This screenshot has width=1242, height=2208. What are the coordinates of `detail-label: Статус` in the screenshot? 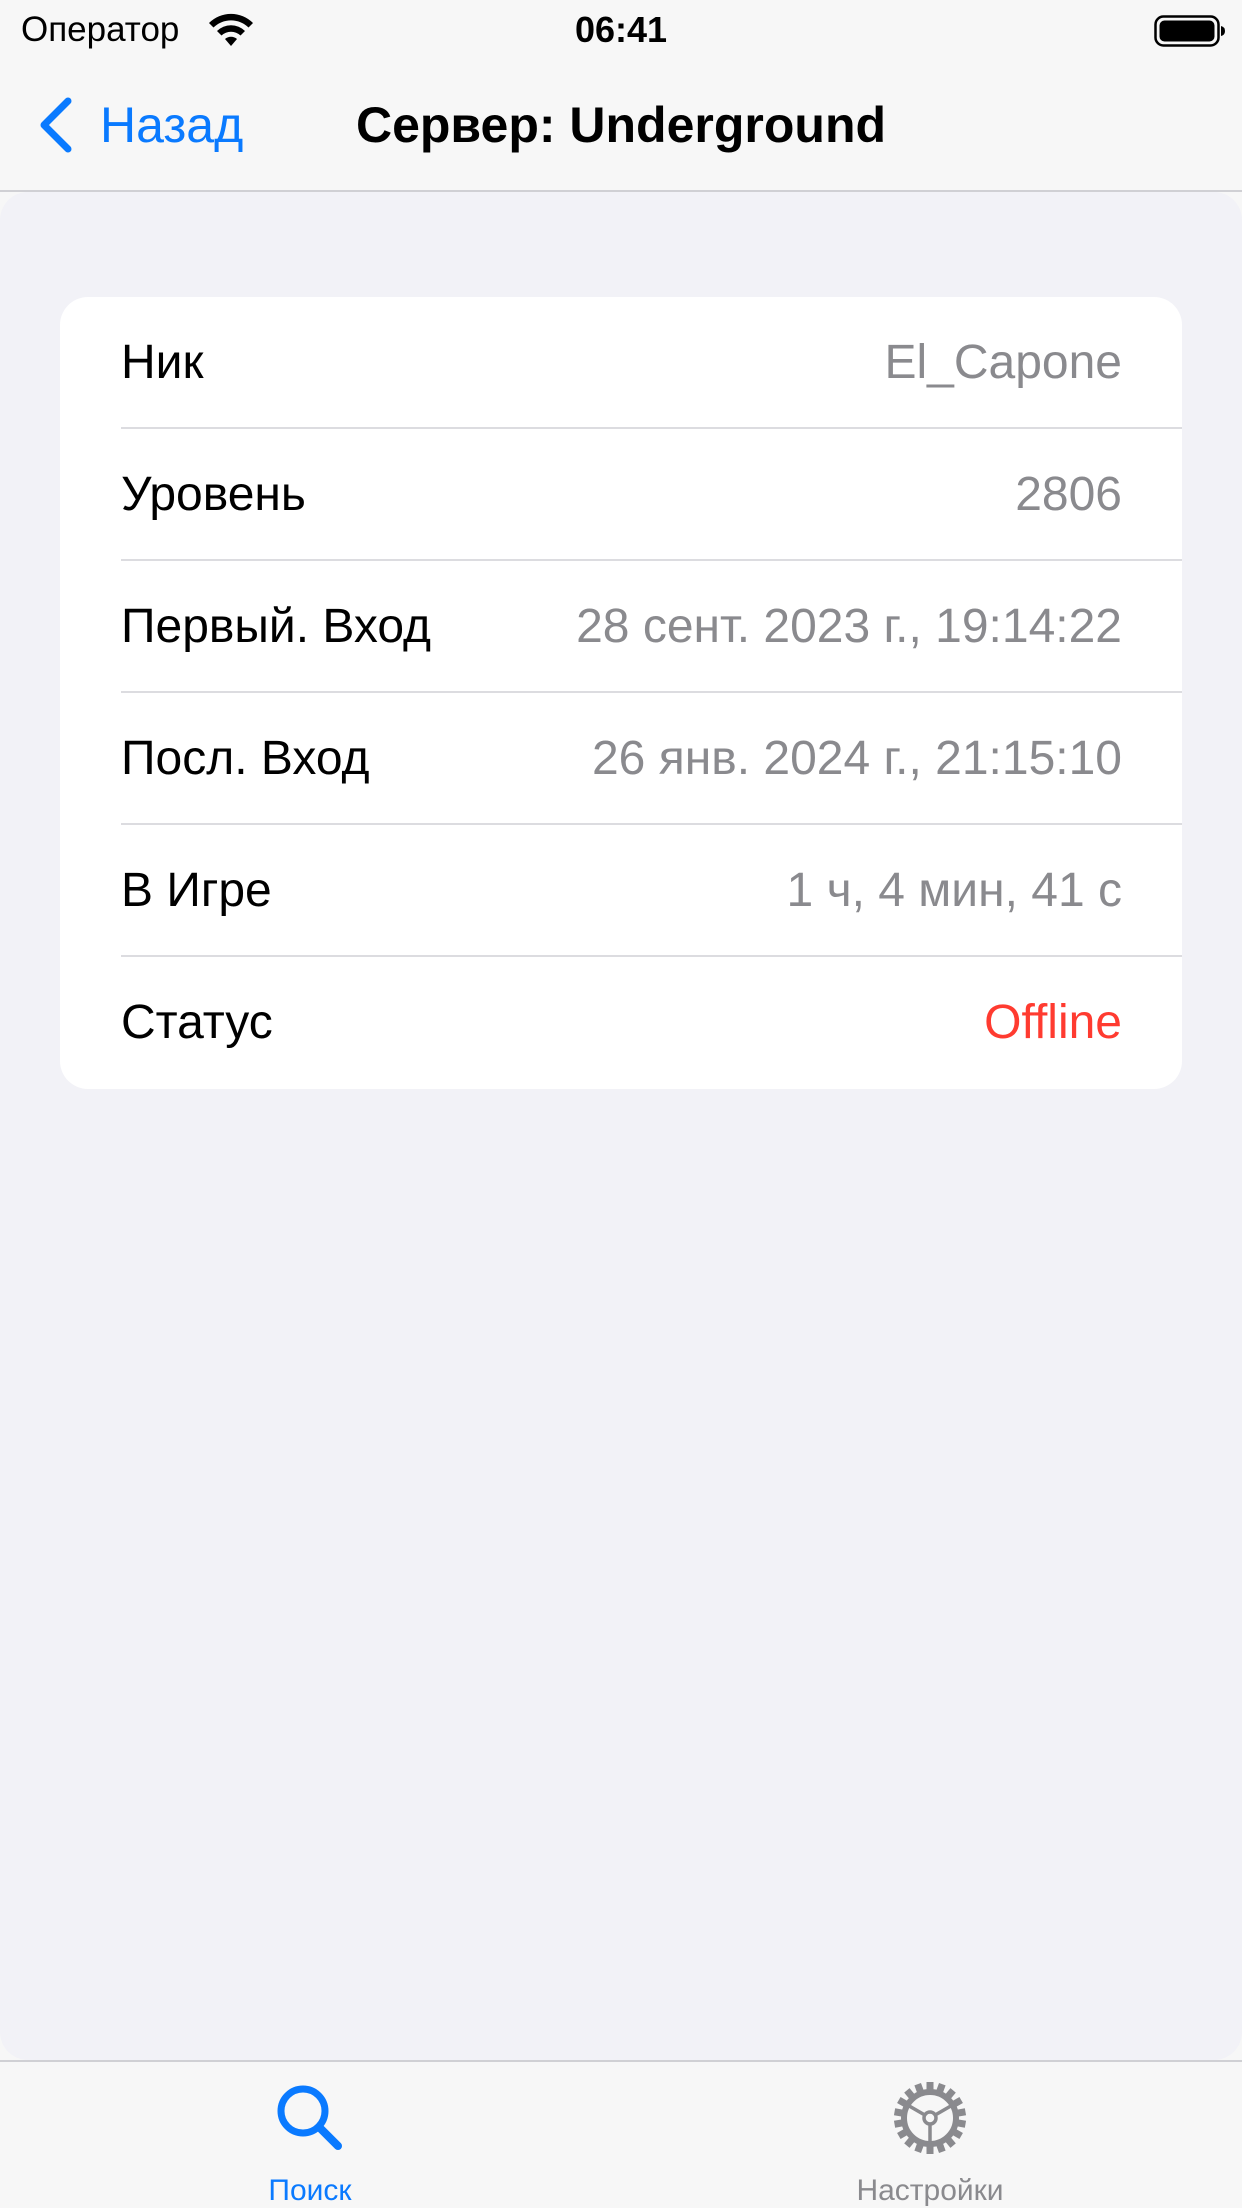 It's located at (197, 1022).